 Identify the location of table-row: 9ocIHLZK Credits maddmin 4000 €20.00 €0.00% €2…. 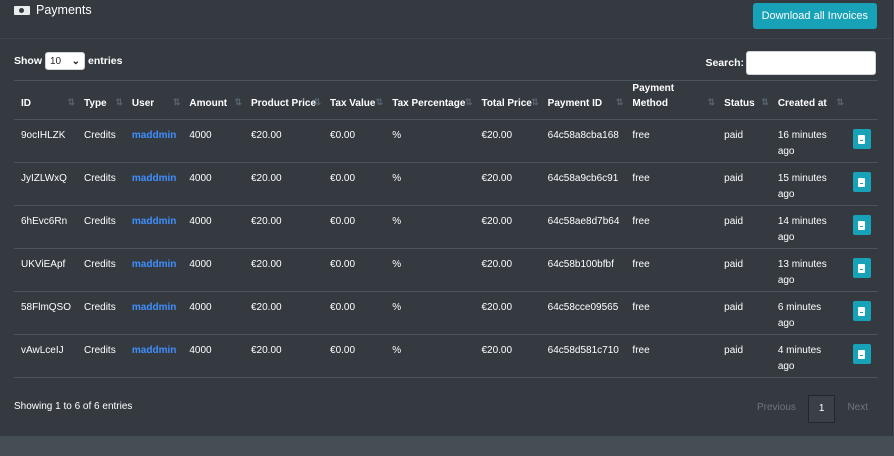
(446, 141).